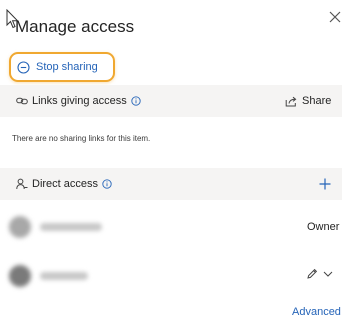 This screenshot has height=321, width=342. What do you see at coordinates (312, 273) in the screenshot?
I see `pencil-icon` at bounding box center [312, 273].